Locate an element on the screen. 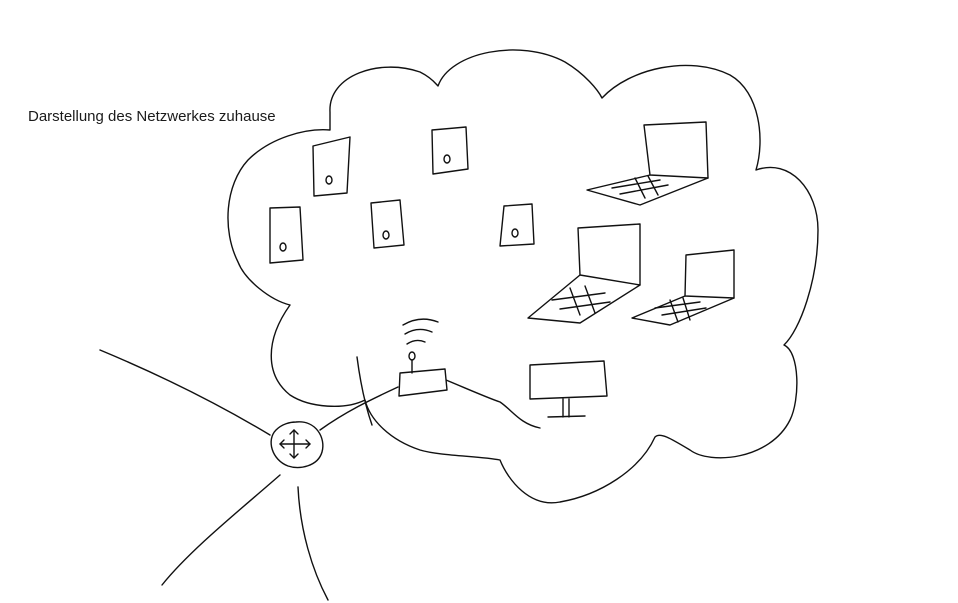 Image resolution: width=958 pixels, height=603 pixels. link-router-to-hub is located at coordinates (359, 408).